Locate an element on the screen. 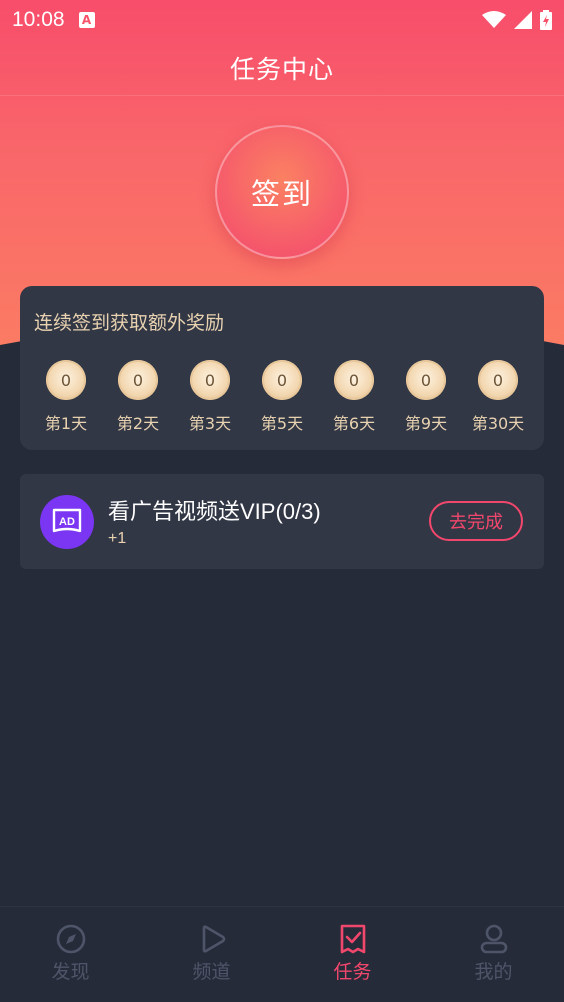 This screenshot has width=564, height=1002. streak-day-label: 第1天 is located at coordinates (66, 423).